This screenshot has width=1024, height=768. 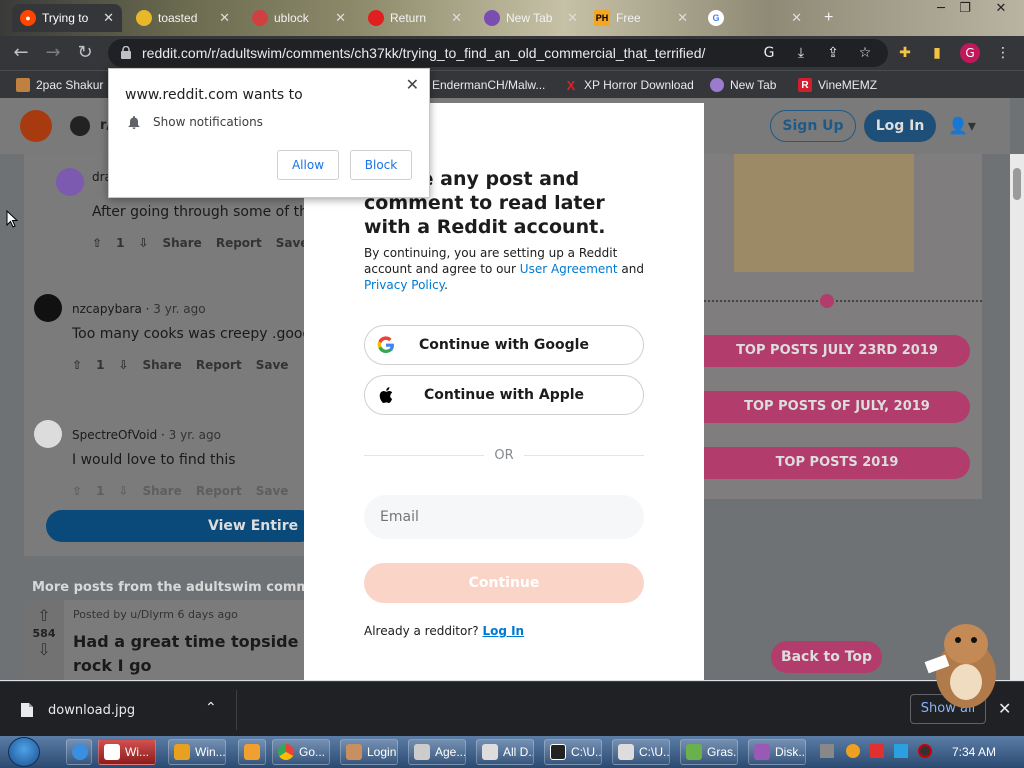 I want to click on tab-trying-to: ● Trying to ✕, so click(x=67, y=18).